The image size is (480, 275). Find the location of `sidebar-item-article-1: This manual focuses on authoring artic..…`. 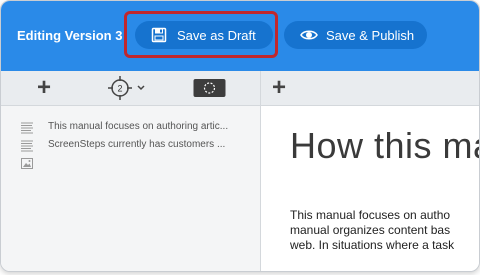

sidebar-item-article-1: This manual focuses on authoring artic..… is located at coordinates (130, 128).